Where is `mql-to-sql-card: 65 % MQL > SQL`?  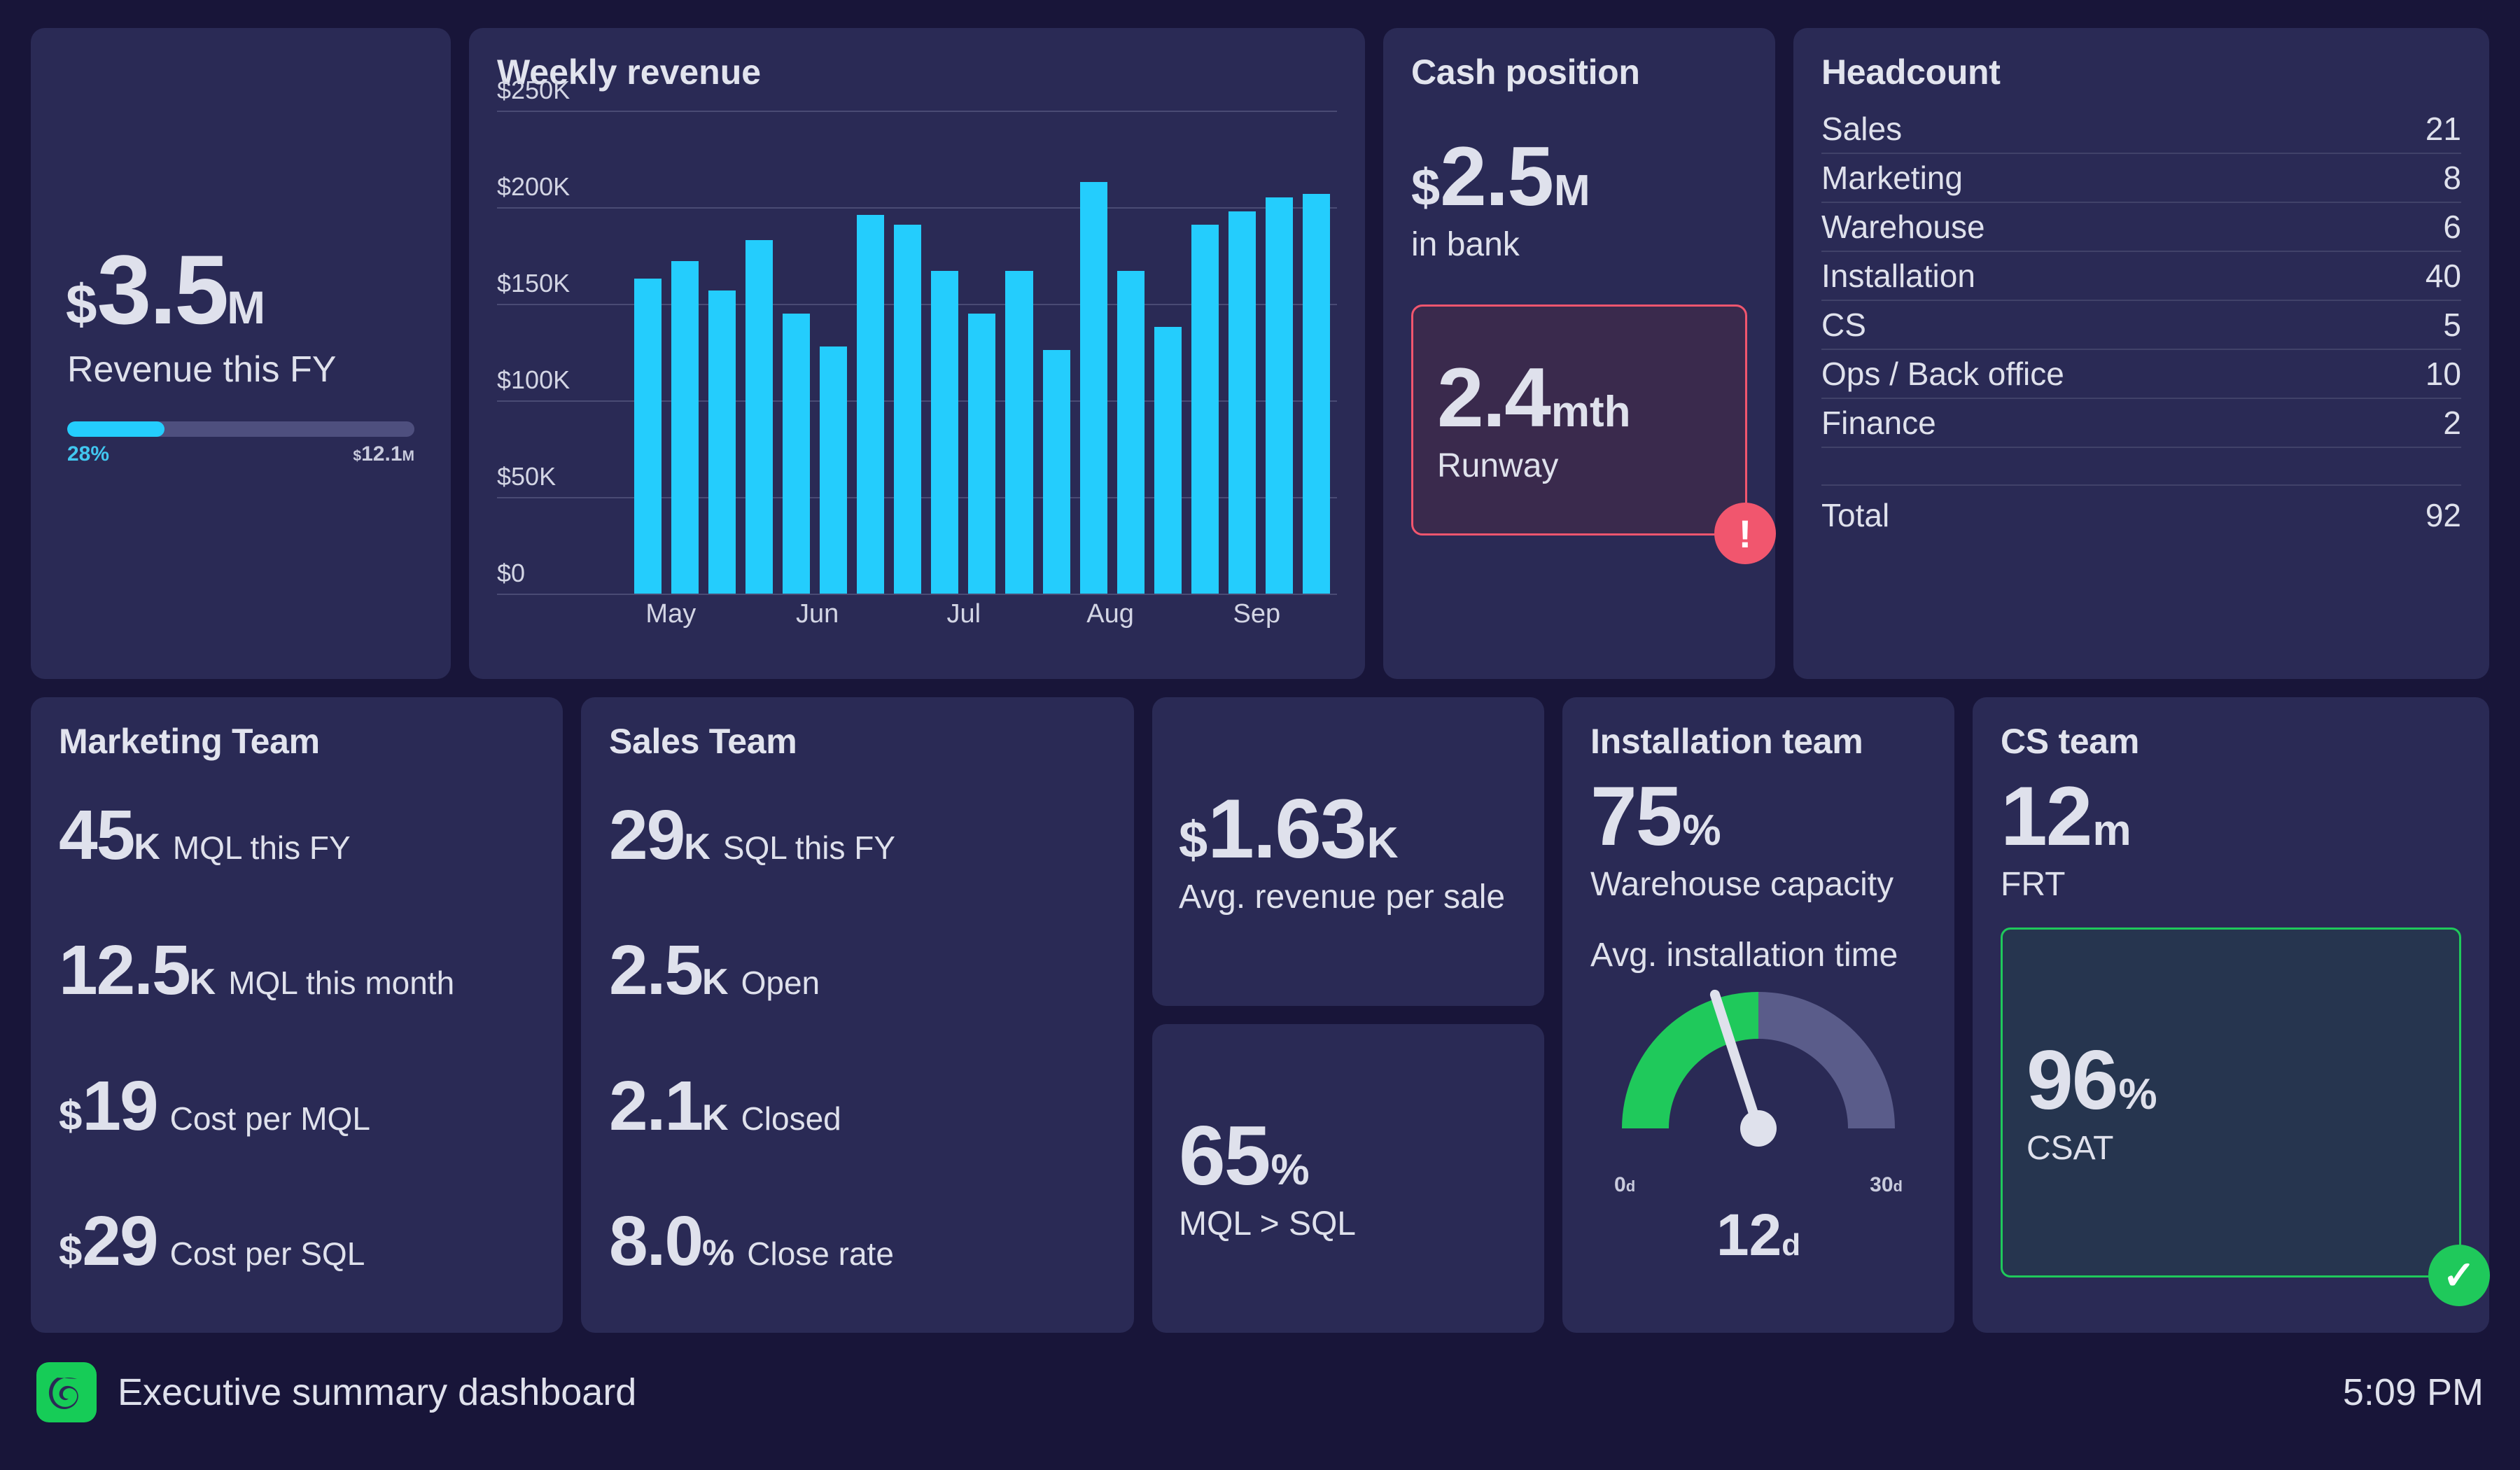
mql-to-sql-card: 65 % MQL > SQL is located at coordinates (1348, 1178).